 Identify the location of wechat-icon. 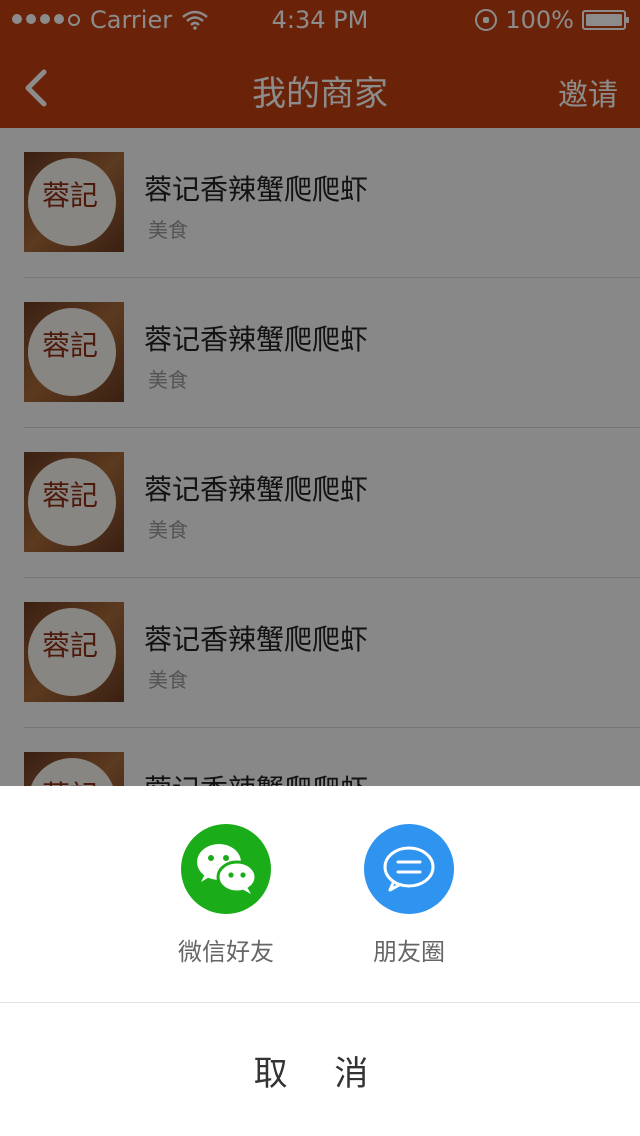
(226, 869).